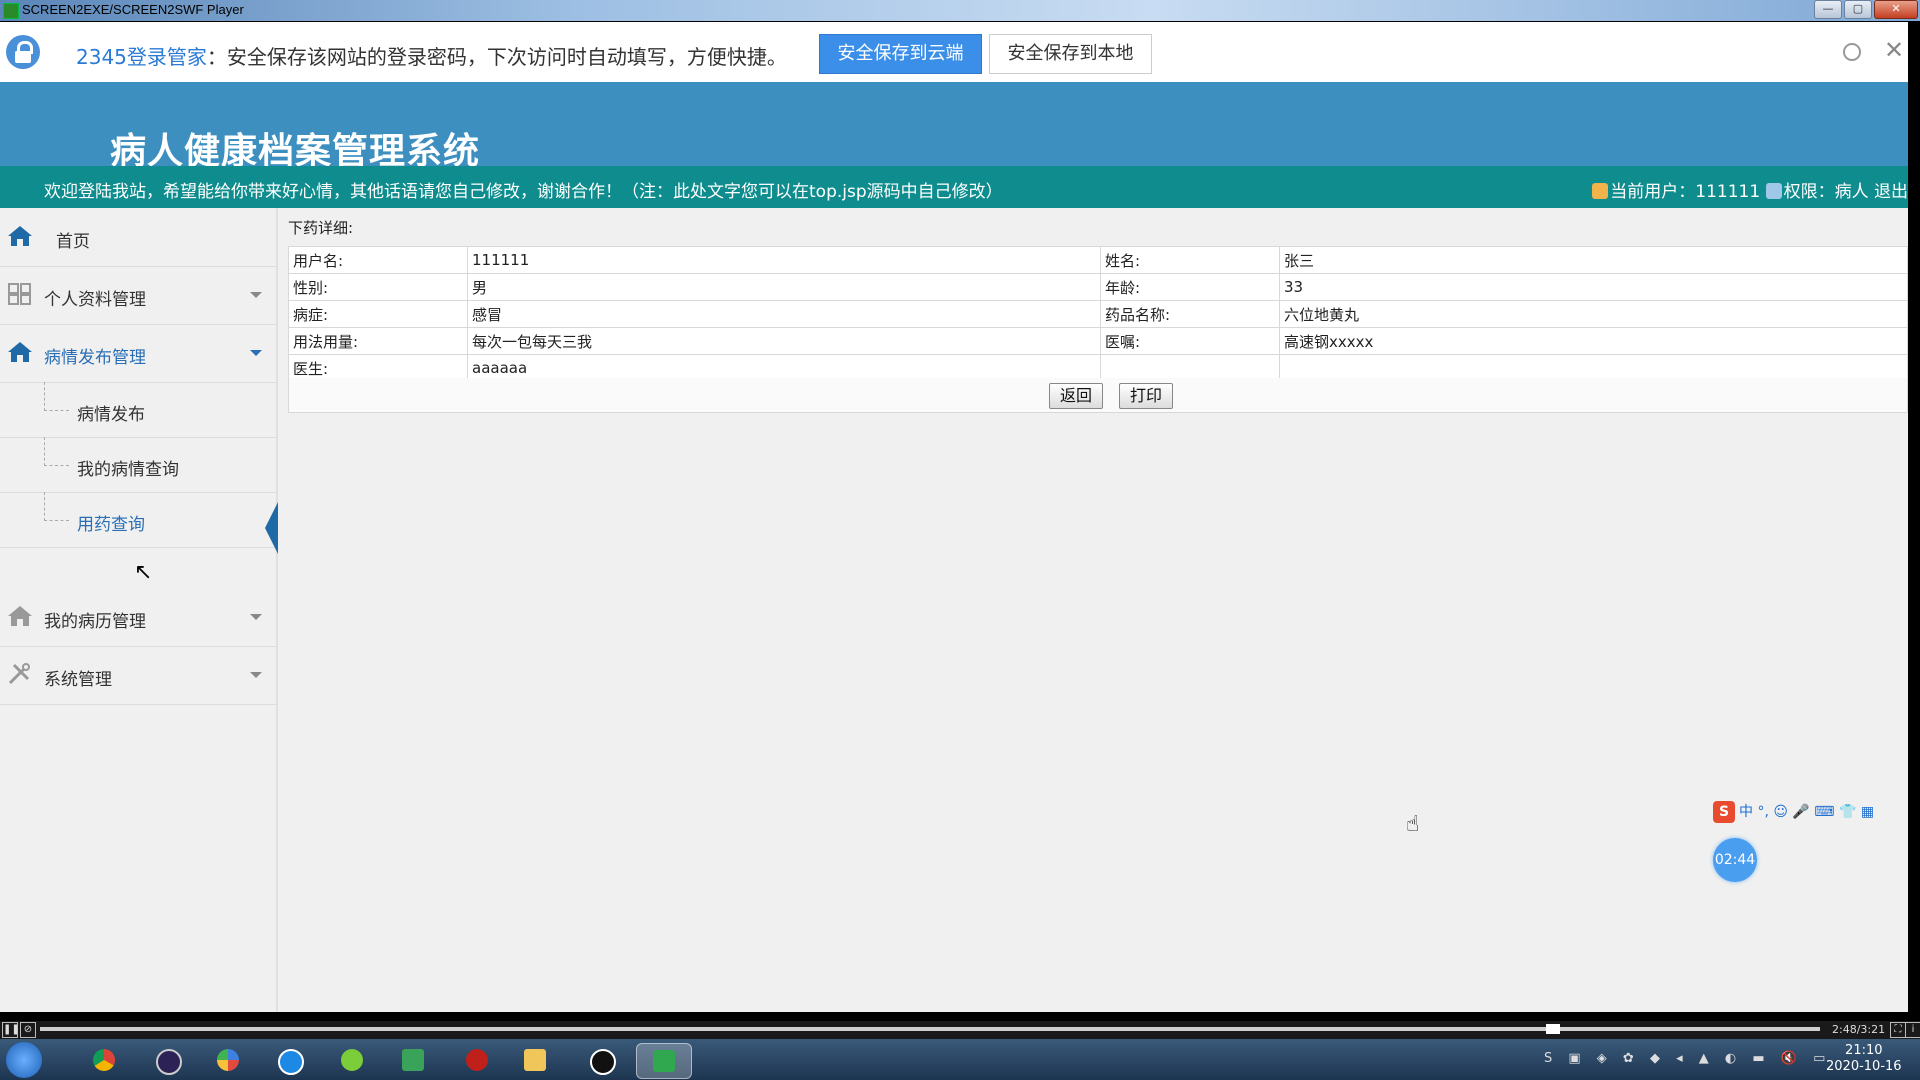 Image resolution: width=1920 pixels, height=1080 pixels. Describe the element at coordinates (378, 260) in the screenshot. I see `username-label: 用户名:` at that location.